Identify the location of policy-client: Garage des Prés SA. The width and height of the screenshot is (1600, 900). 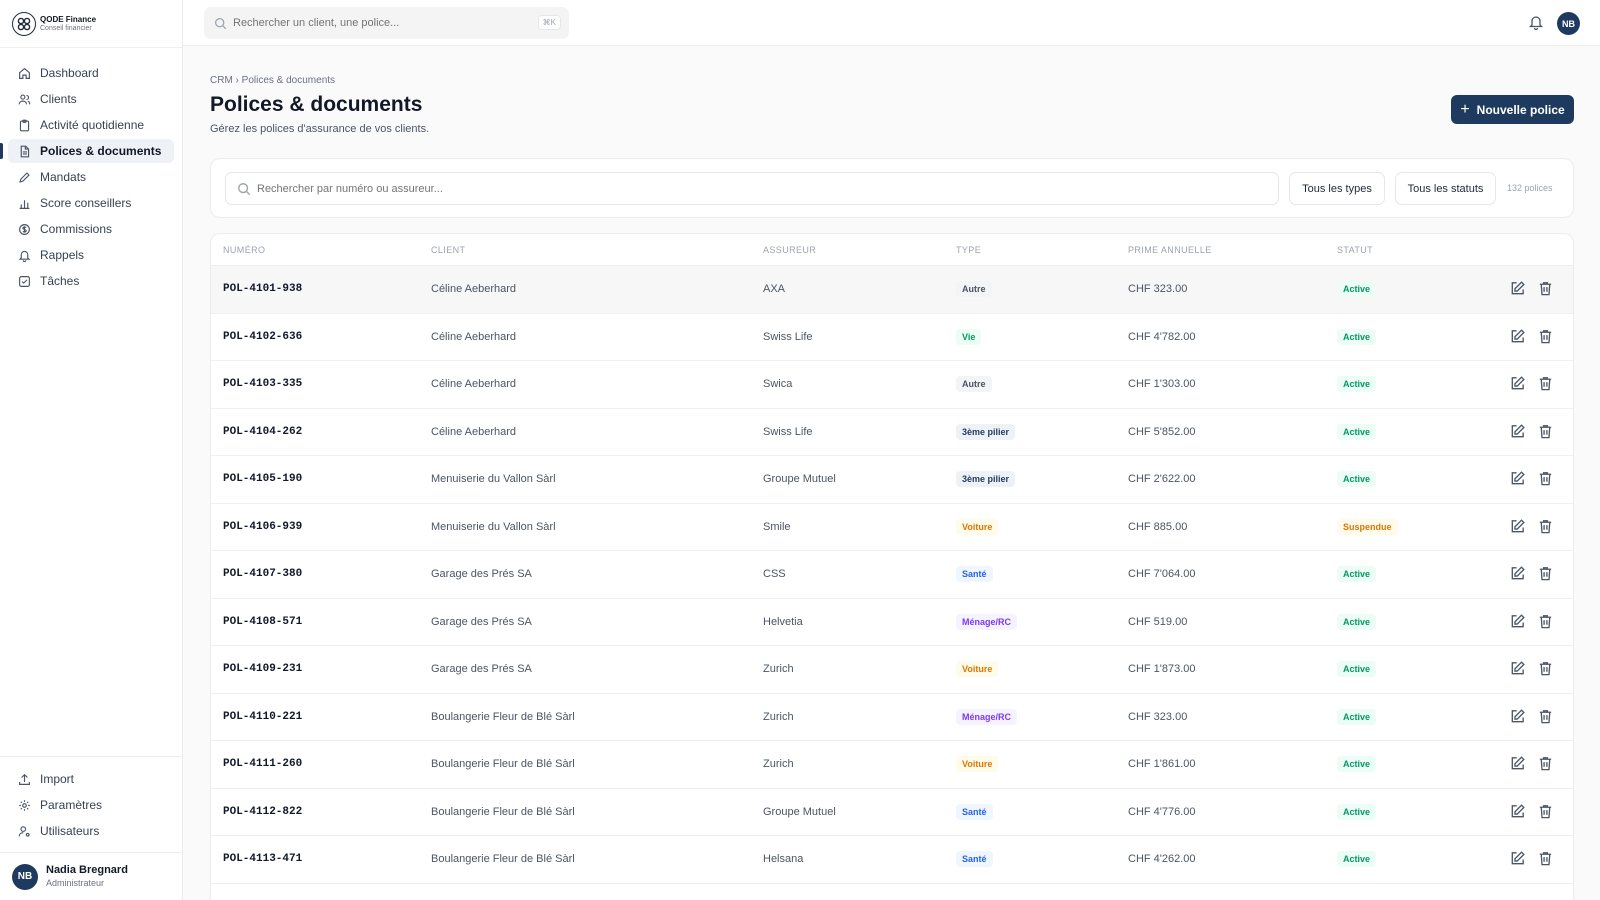
(481, 621).